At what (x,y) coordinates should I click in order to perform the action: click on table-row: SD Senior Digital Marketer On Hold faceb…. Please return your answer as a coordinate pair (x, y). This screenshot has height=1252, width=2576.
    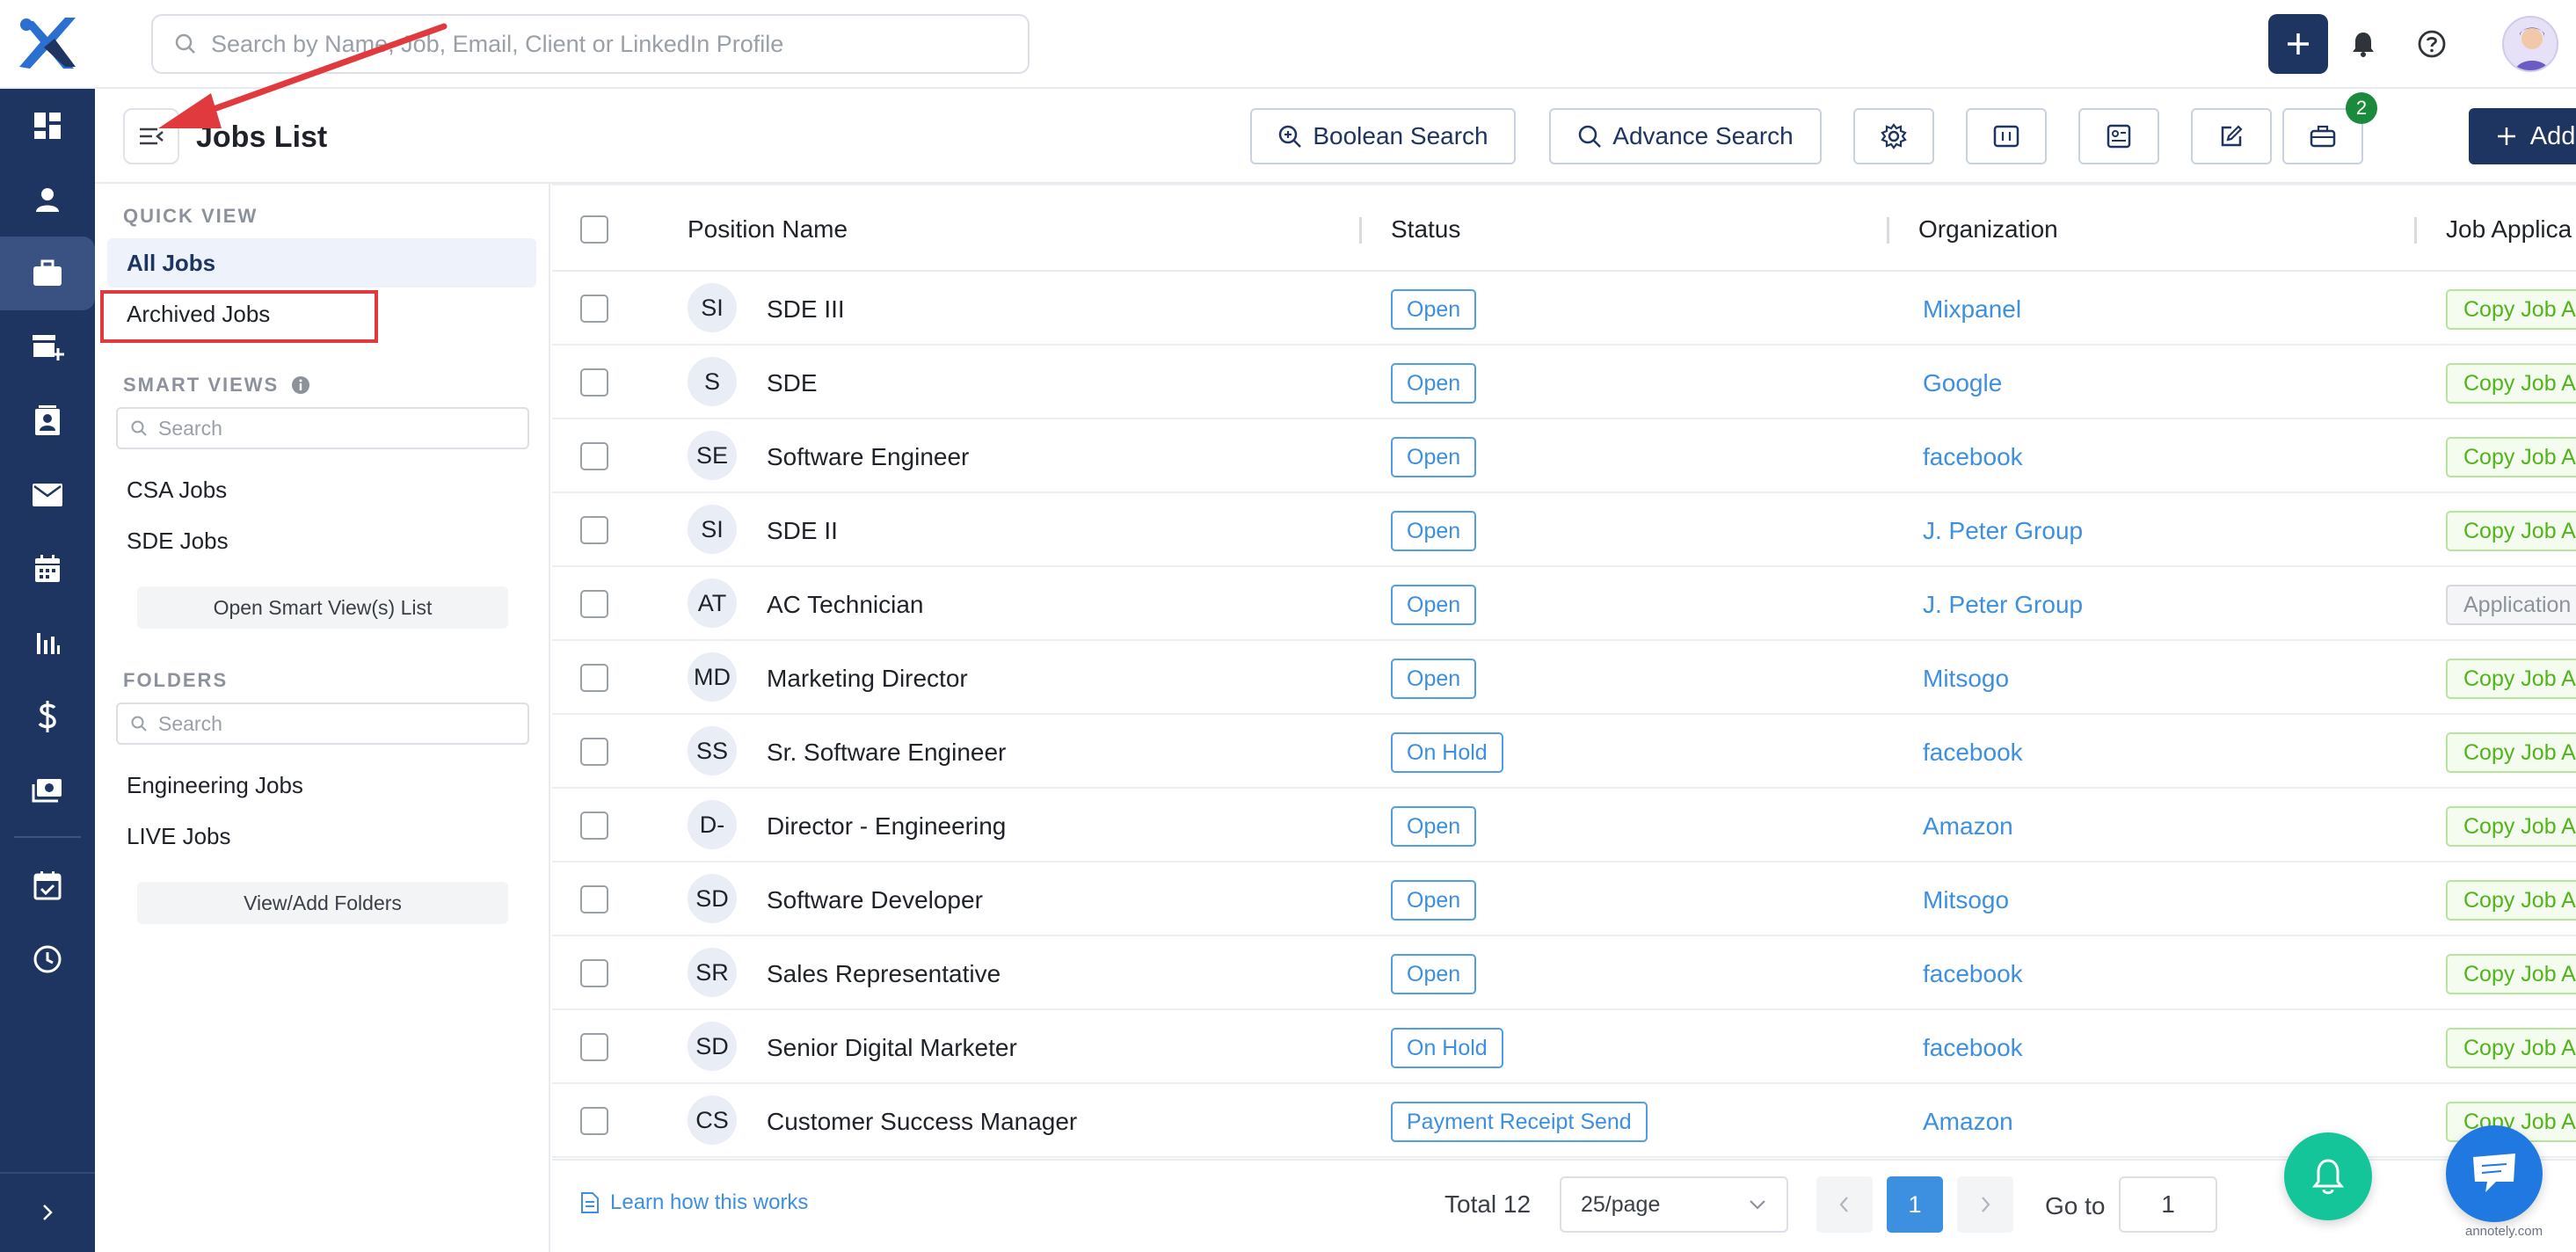
    Looking at the image, I should click on (1564, 1047).